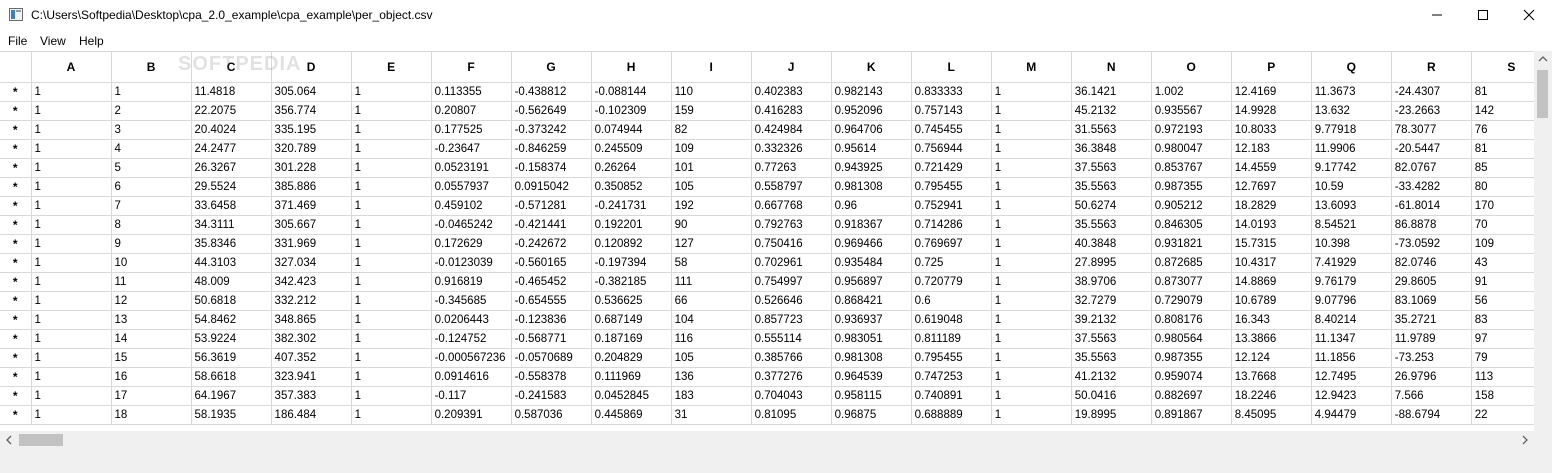  What do you see at coordinates (951, 377) in the screenshot?
I see `table-cell: 0.747253` at bounding box center [951, 377].